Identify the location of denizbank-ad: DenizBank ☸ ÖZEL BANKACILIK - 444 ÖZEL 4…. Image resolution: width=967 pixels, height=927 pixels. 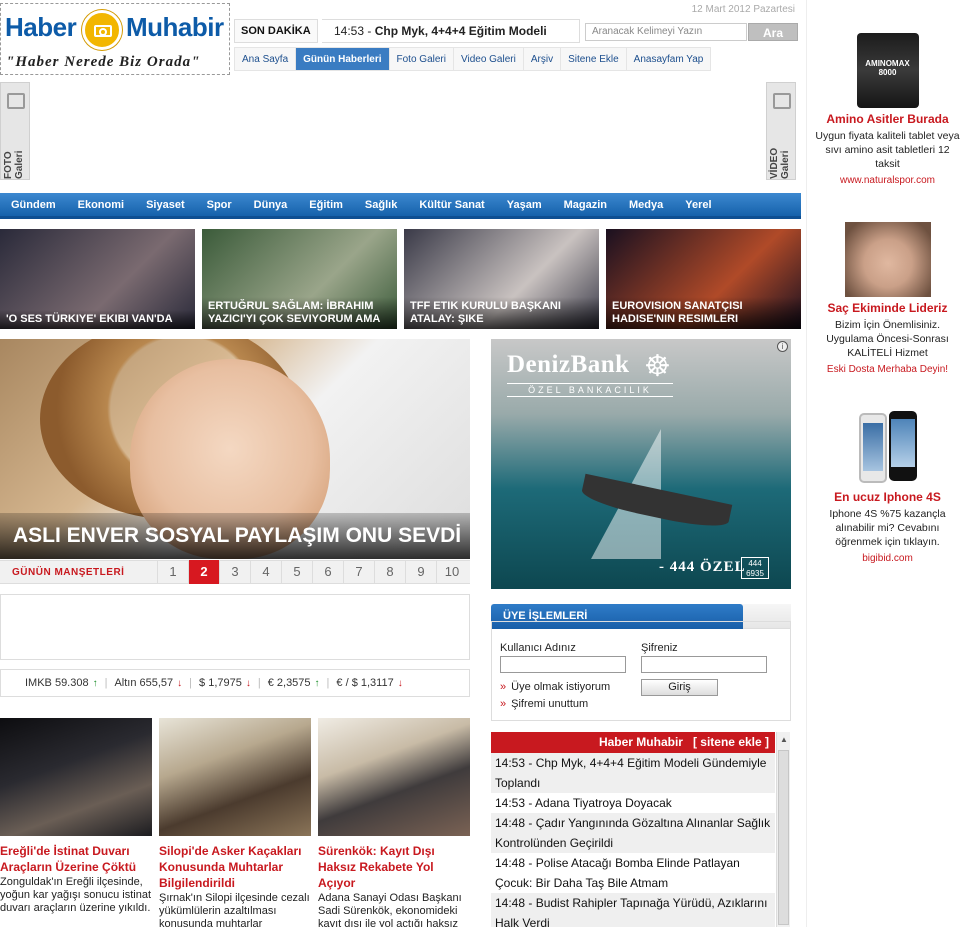
(641, 464).